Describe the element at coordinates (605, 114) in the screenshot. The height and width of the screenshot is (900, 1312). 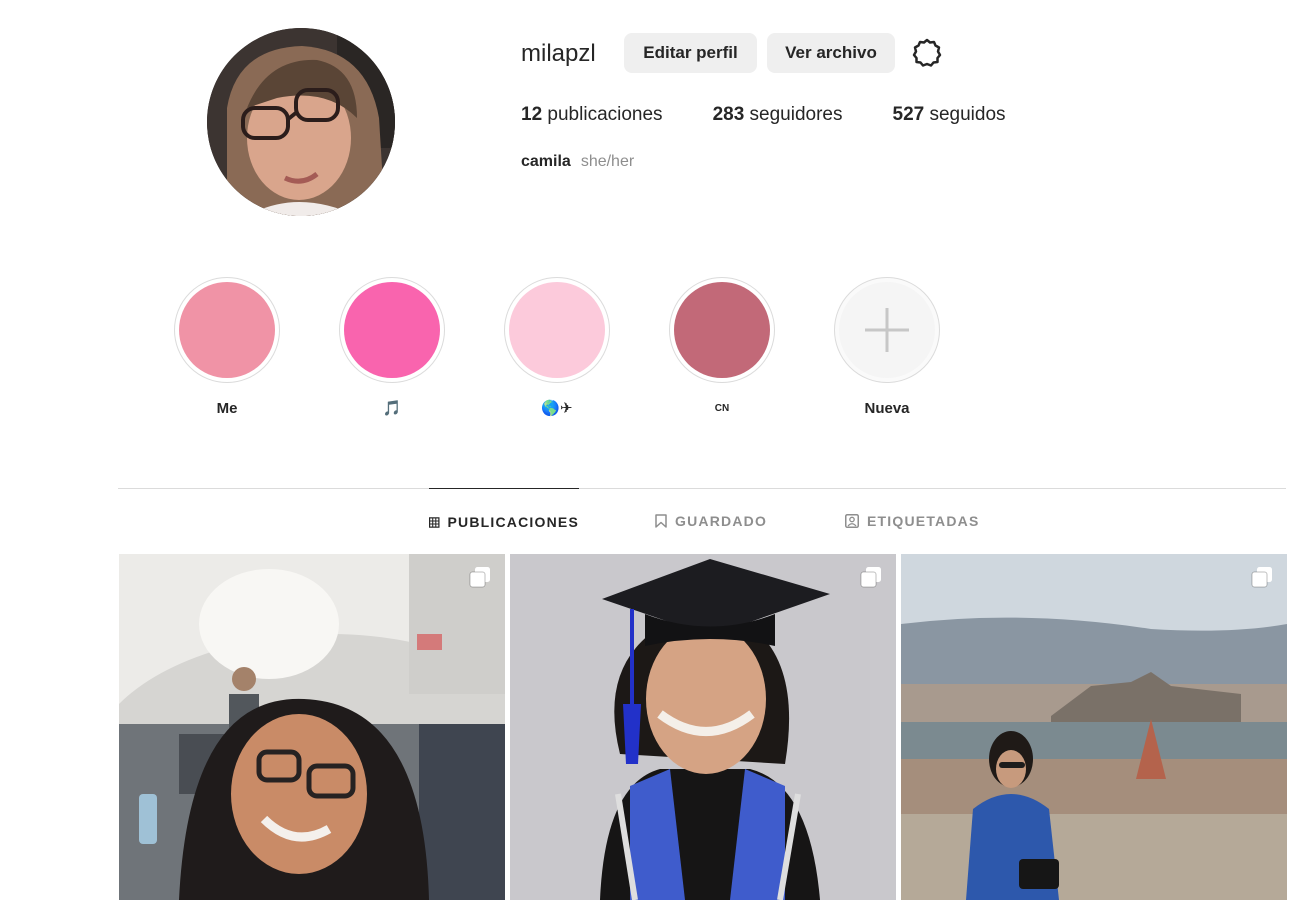
I see `posts-label: publicaciones` at that location.